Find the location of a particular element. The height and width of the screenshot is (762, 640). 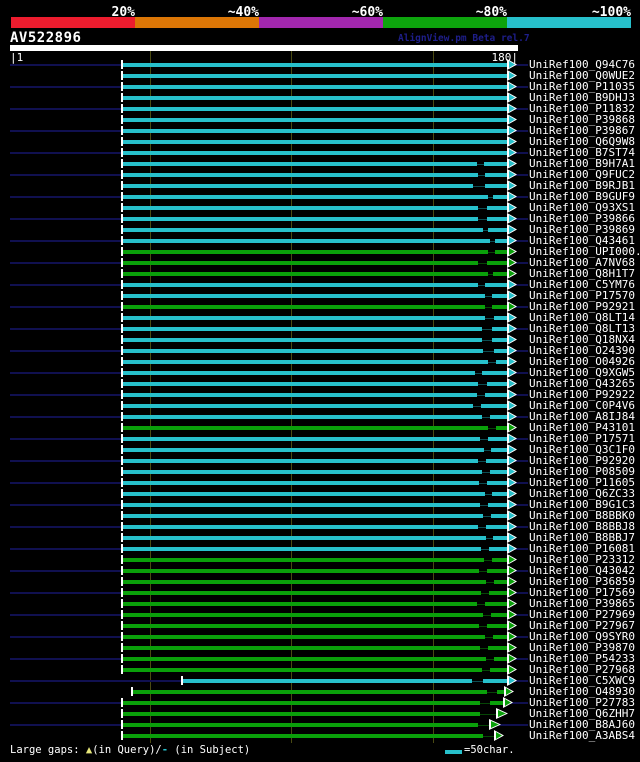

identity-scale-label: ~100% is located at coordinates (611, 12).